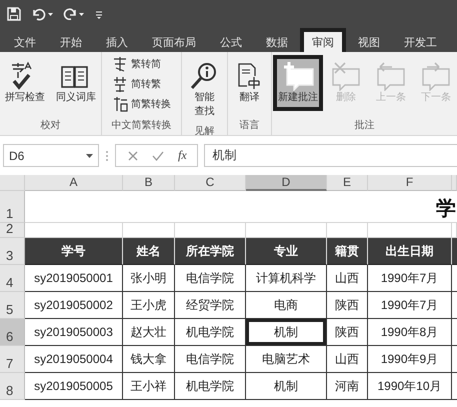 This screenshot has height=407, width=457. Describe the element at coordinates (12, 251) in the screenshot. I see `row-header: 3` at that location.